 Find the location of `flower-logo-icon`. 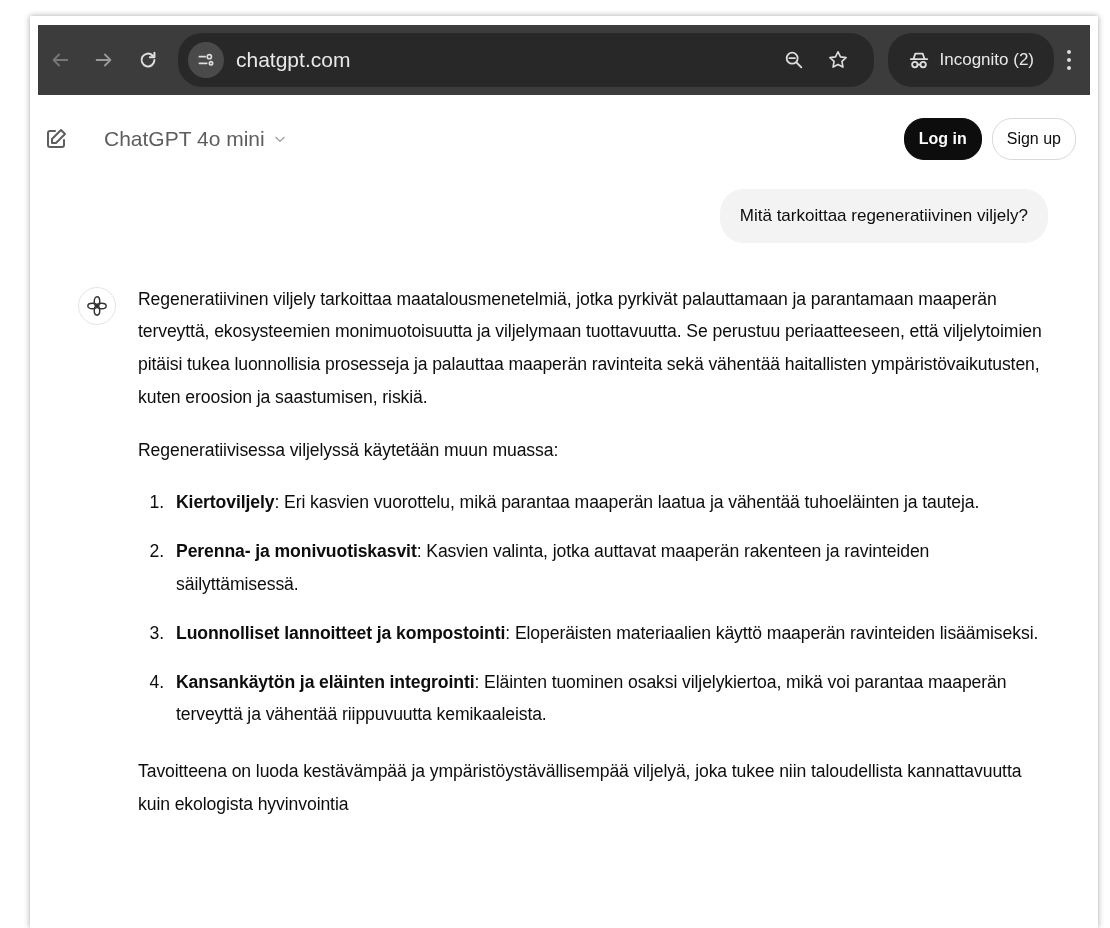

flower-logo-icon is located at coordinates (97, 305).